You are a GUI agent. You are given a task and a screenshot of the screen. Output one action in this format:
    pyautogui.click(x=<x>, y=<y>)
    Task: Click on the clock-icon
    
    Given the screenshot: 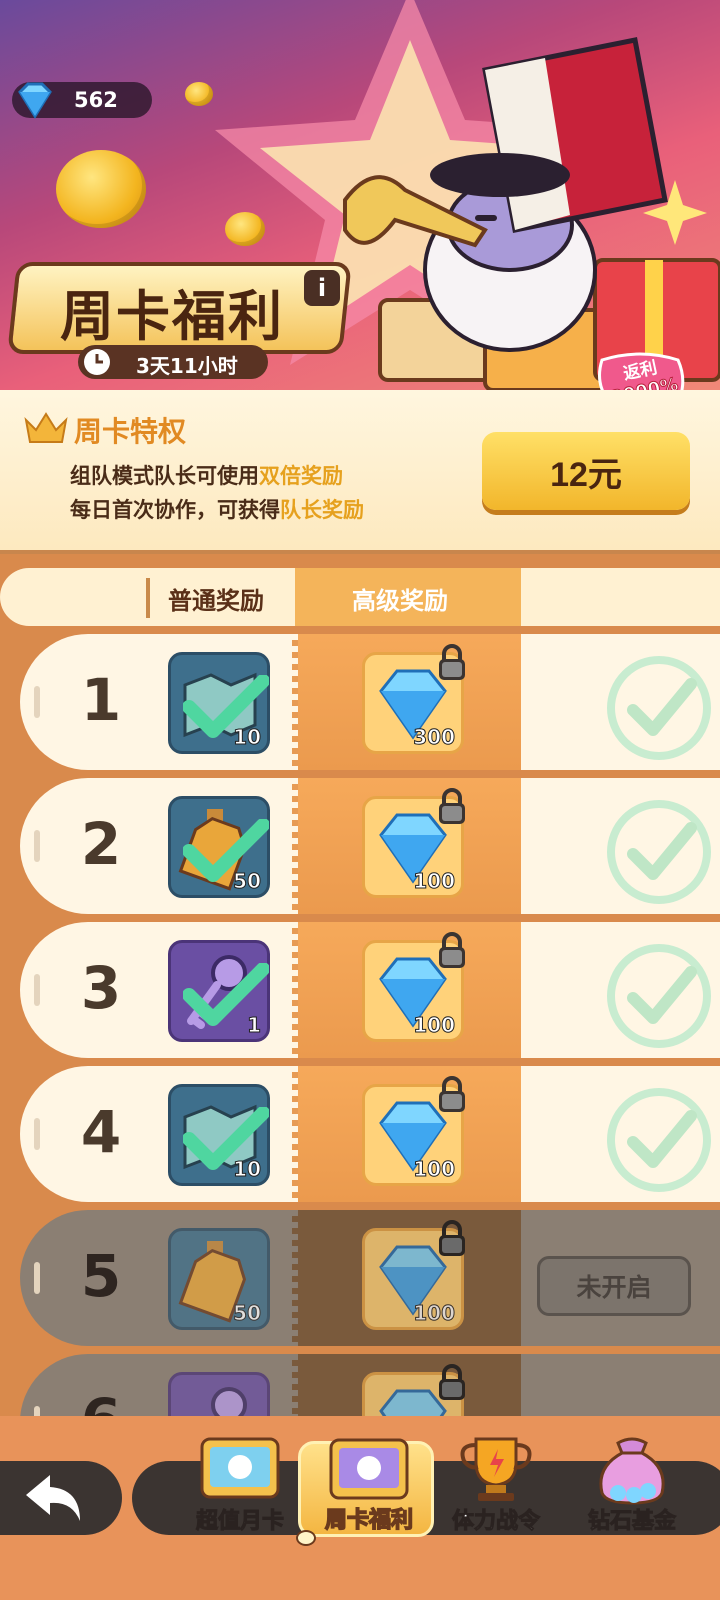 What is the action you would take?
    pyautogui.click(x=97, y=362)
    